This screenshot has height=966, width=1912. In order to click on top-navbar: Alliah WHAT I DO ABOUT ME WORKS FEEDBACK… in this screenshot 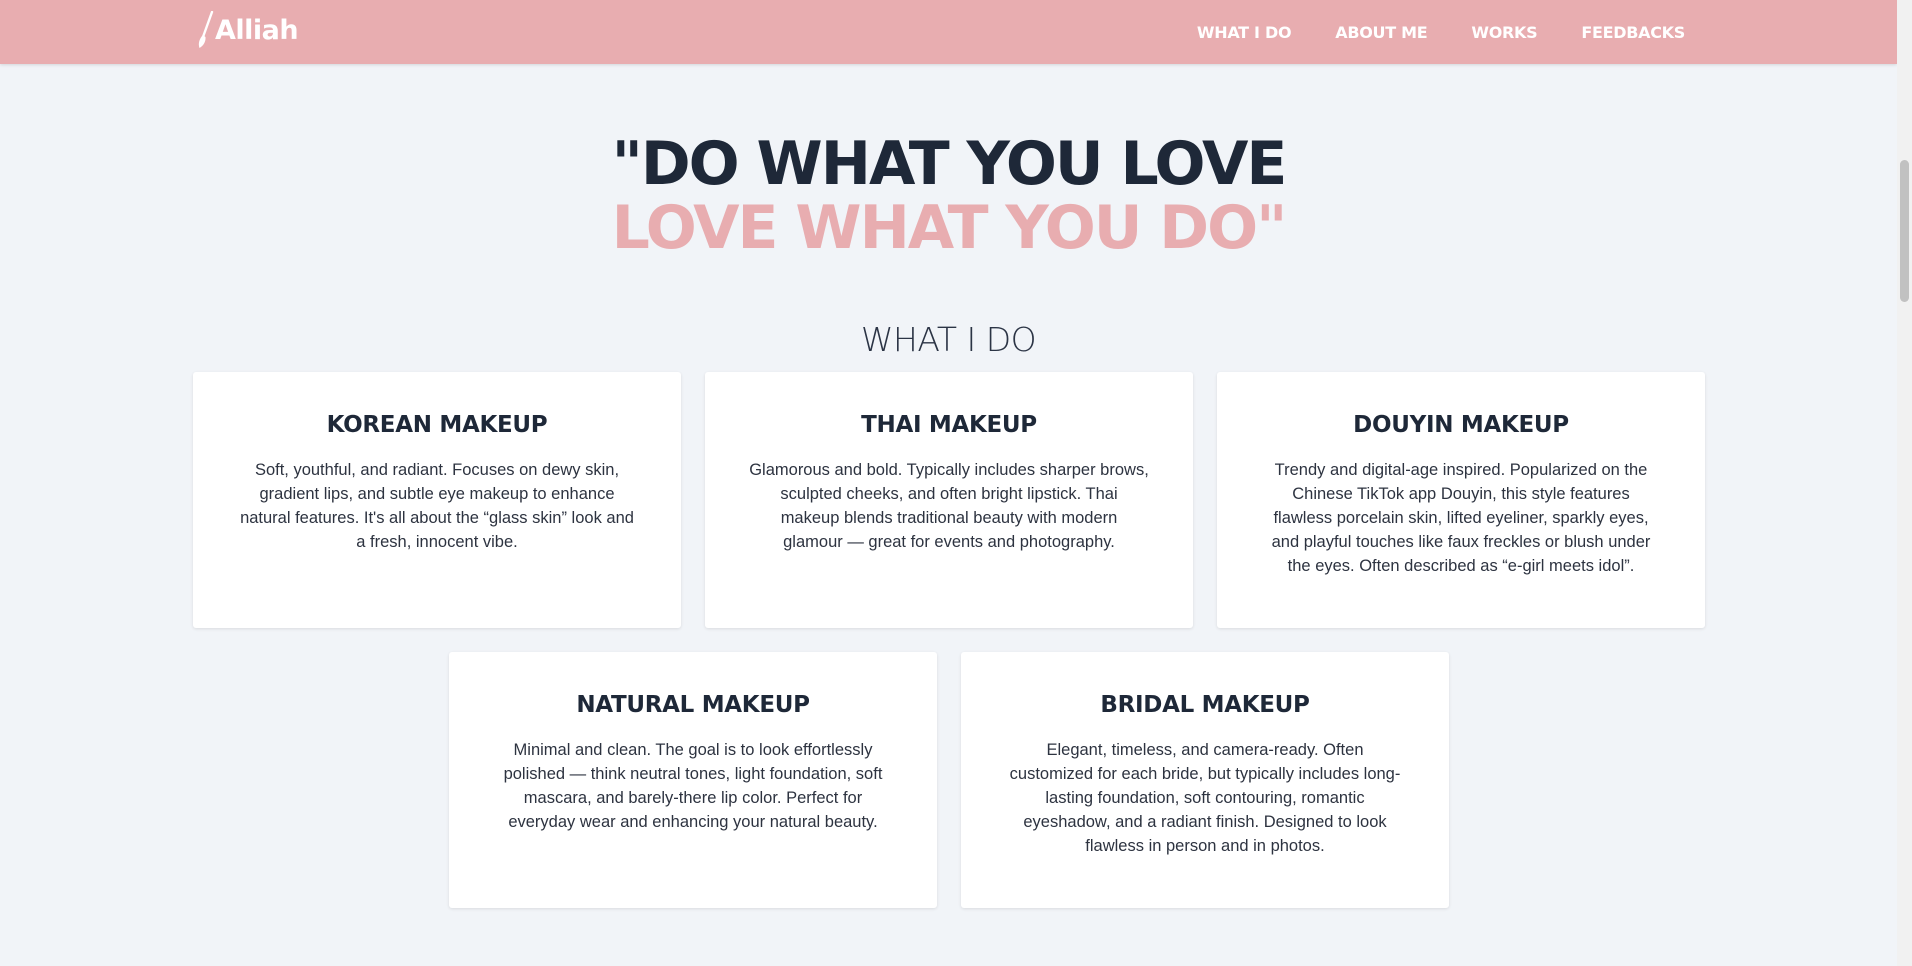, I will do `click(948, 32)`.